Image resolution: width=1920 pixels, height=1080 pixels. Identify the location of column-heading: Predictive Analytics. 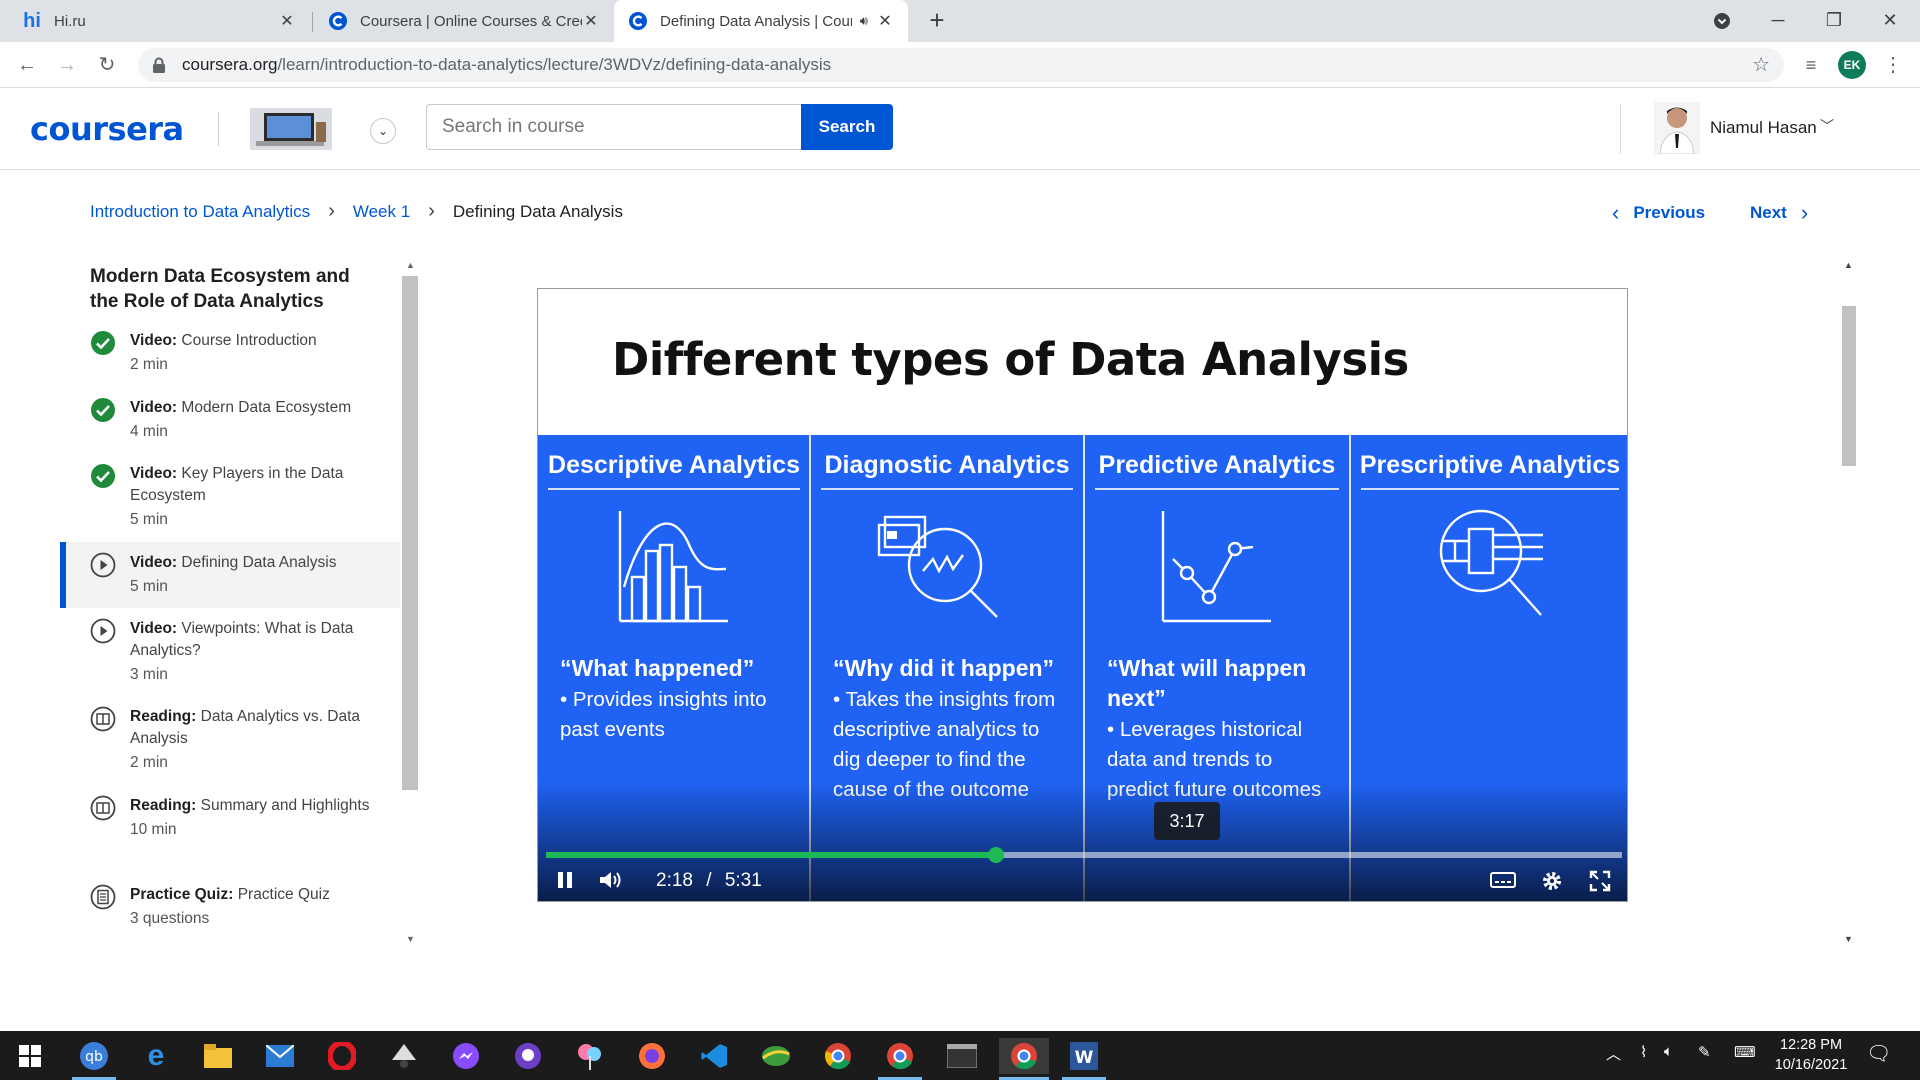
(1217, 465).